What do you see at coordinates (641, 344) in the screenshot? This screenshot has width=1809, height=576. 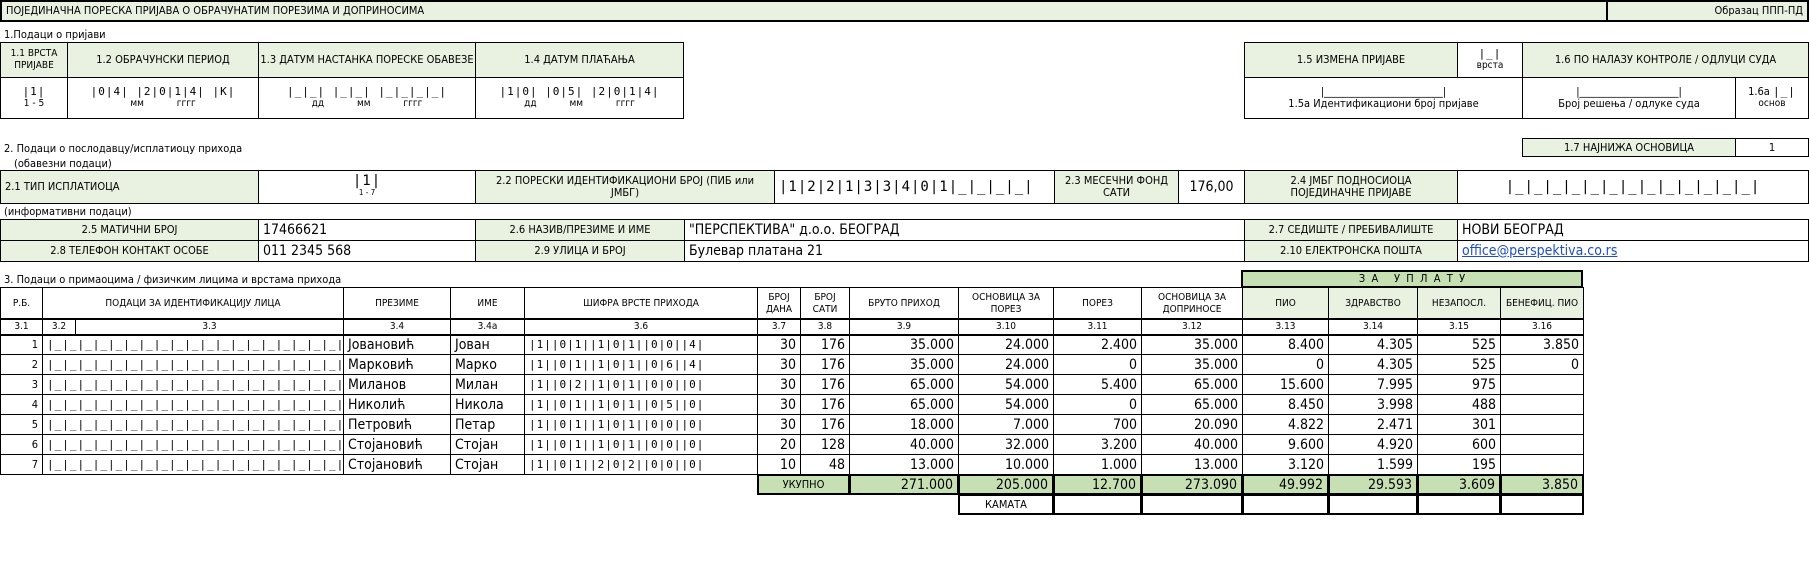 I see `income-code-cell: |1||0|1||1|0|1||0|0||4|` at bounding box center [641, 344].